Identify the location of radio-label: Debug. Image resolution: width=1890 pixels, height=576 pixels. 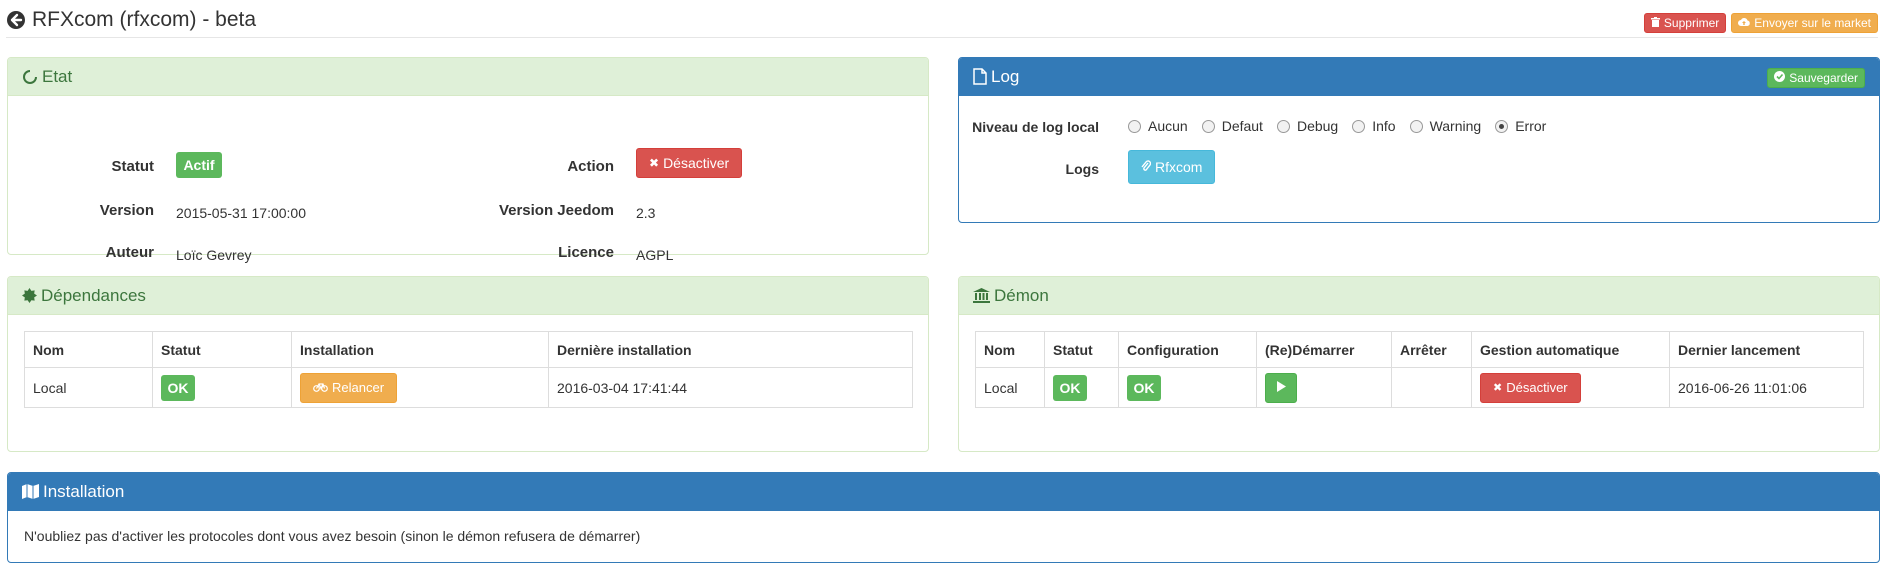
(1317, 126).